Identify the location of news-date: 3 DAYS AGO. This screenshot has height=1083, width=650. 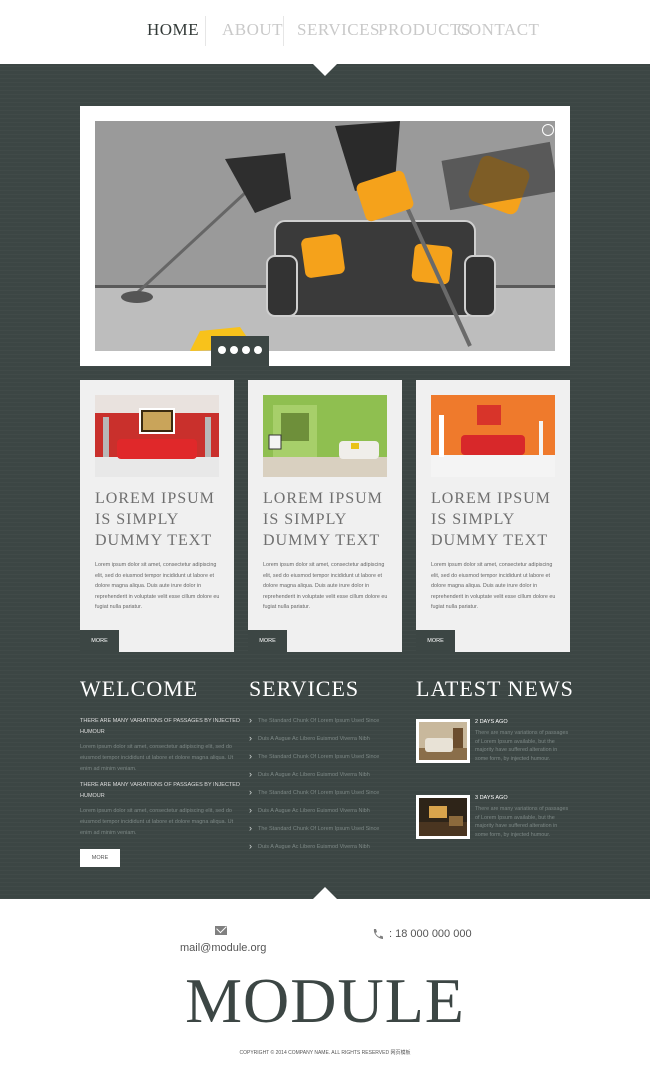
(491, 798).